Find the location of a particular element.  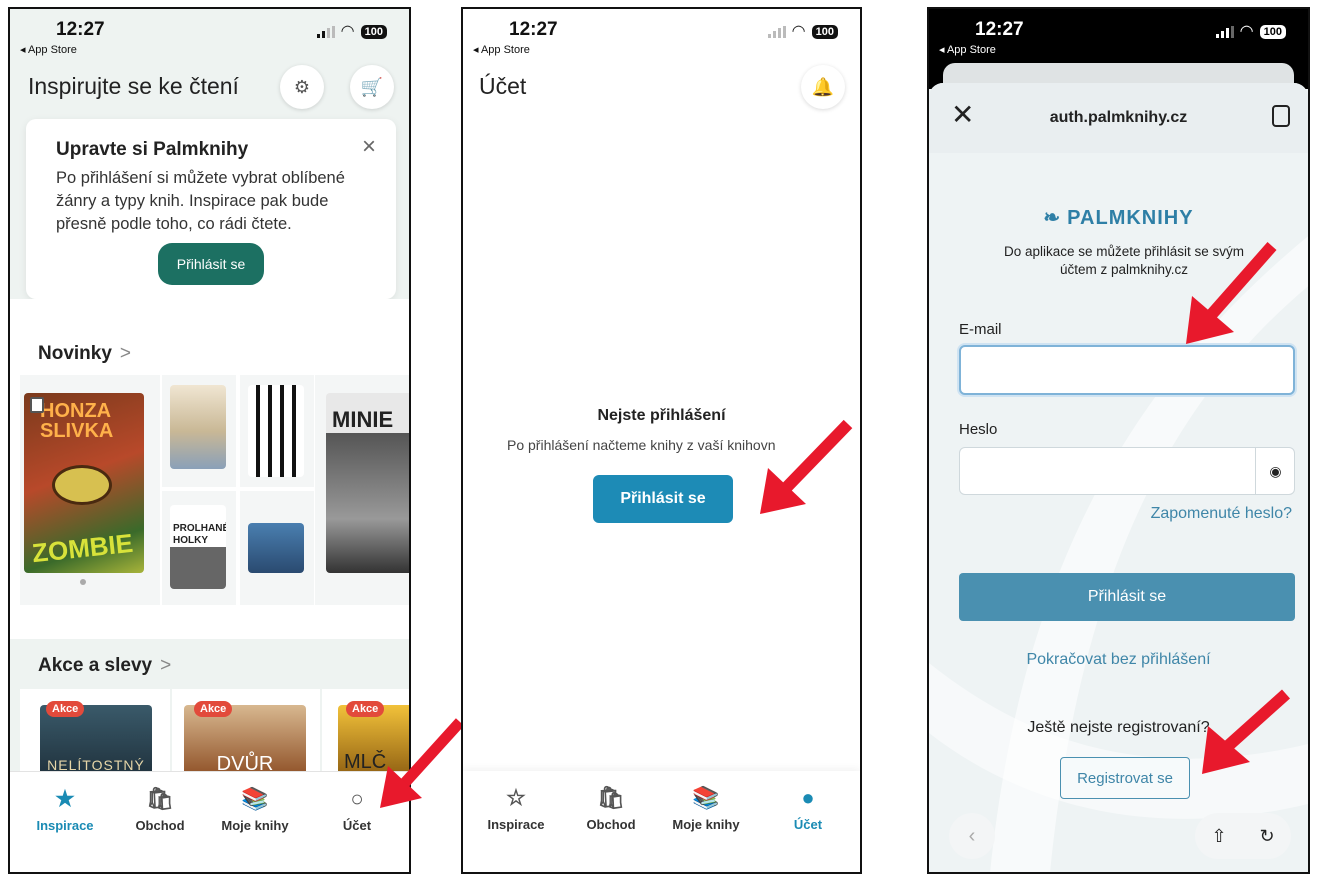

promo-title: Upravte si Palmknihy is located at coordinates (152, 149).